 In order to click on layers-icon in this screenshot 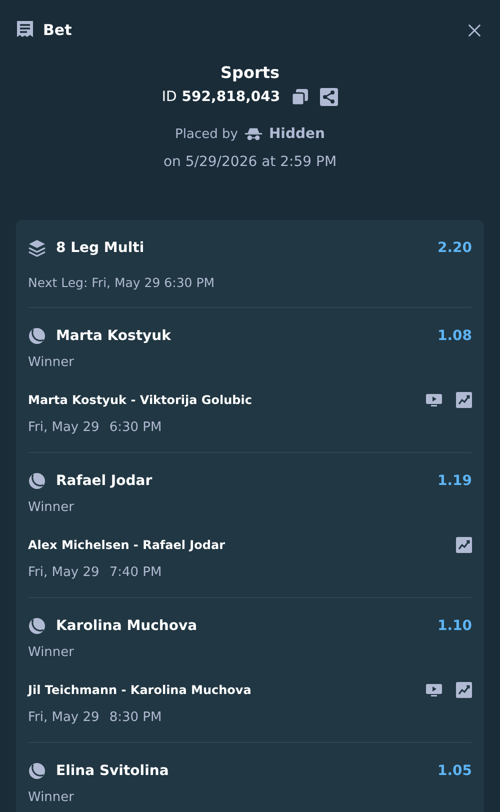, I will do `click(37, 248)`.